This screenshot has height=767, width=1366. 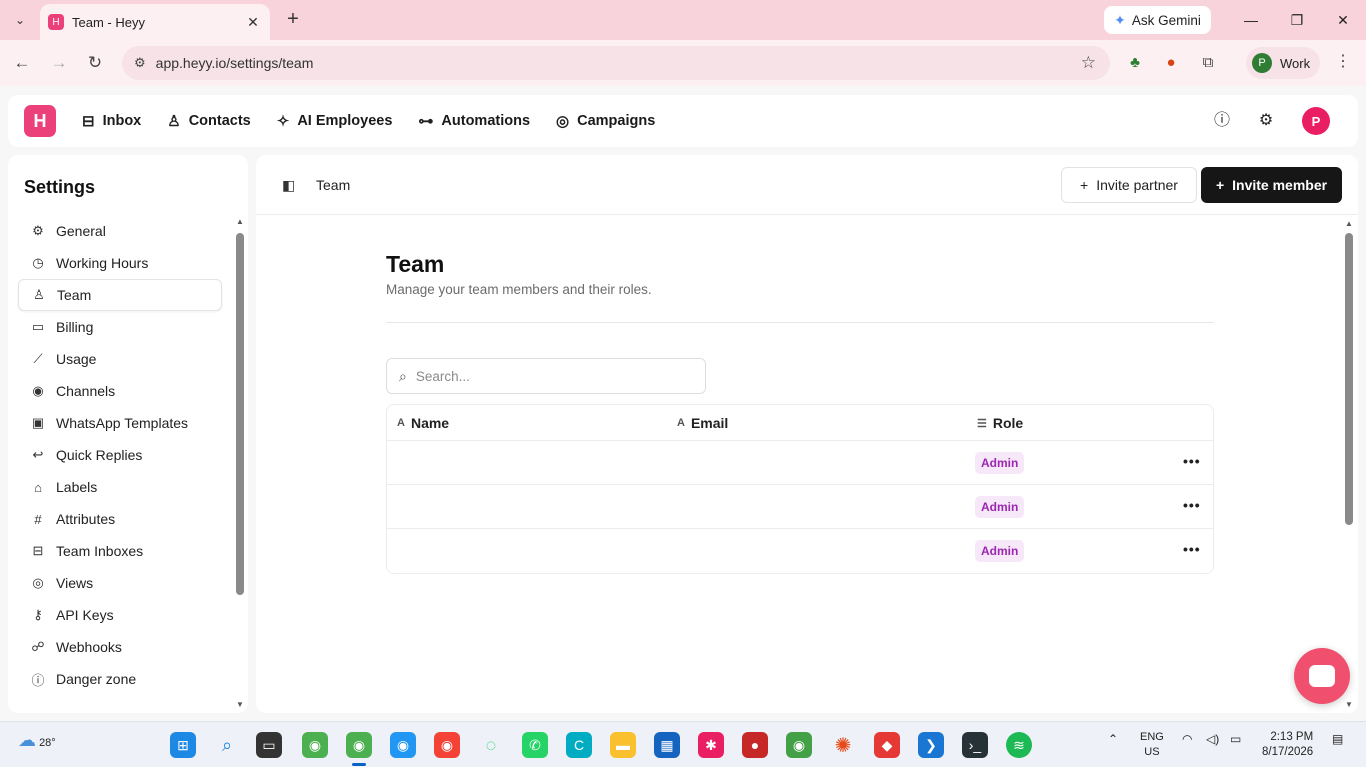 I want to click on weather-widget: ☁ 28°, so click(x=37, y=740).